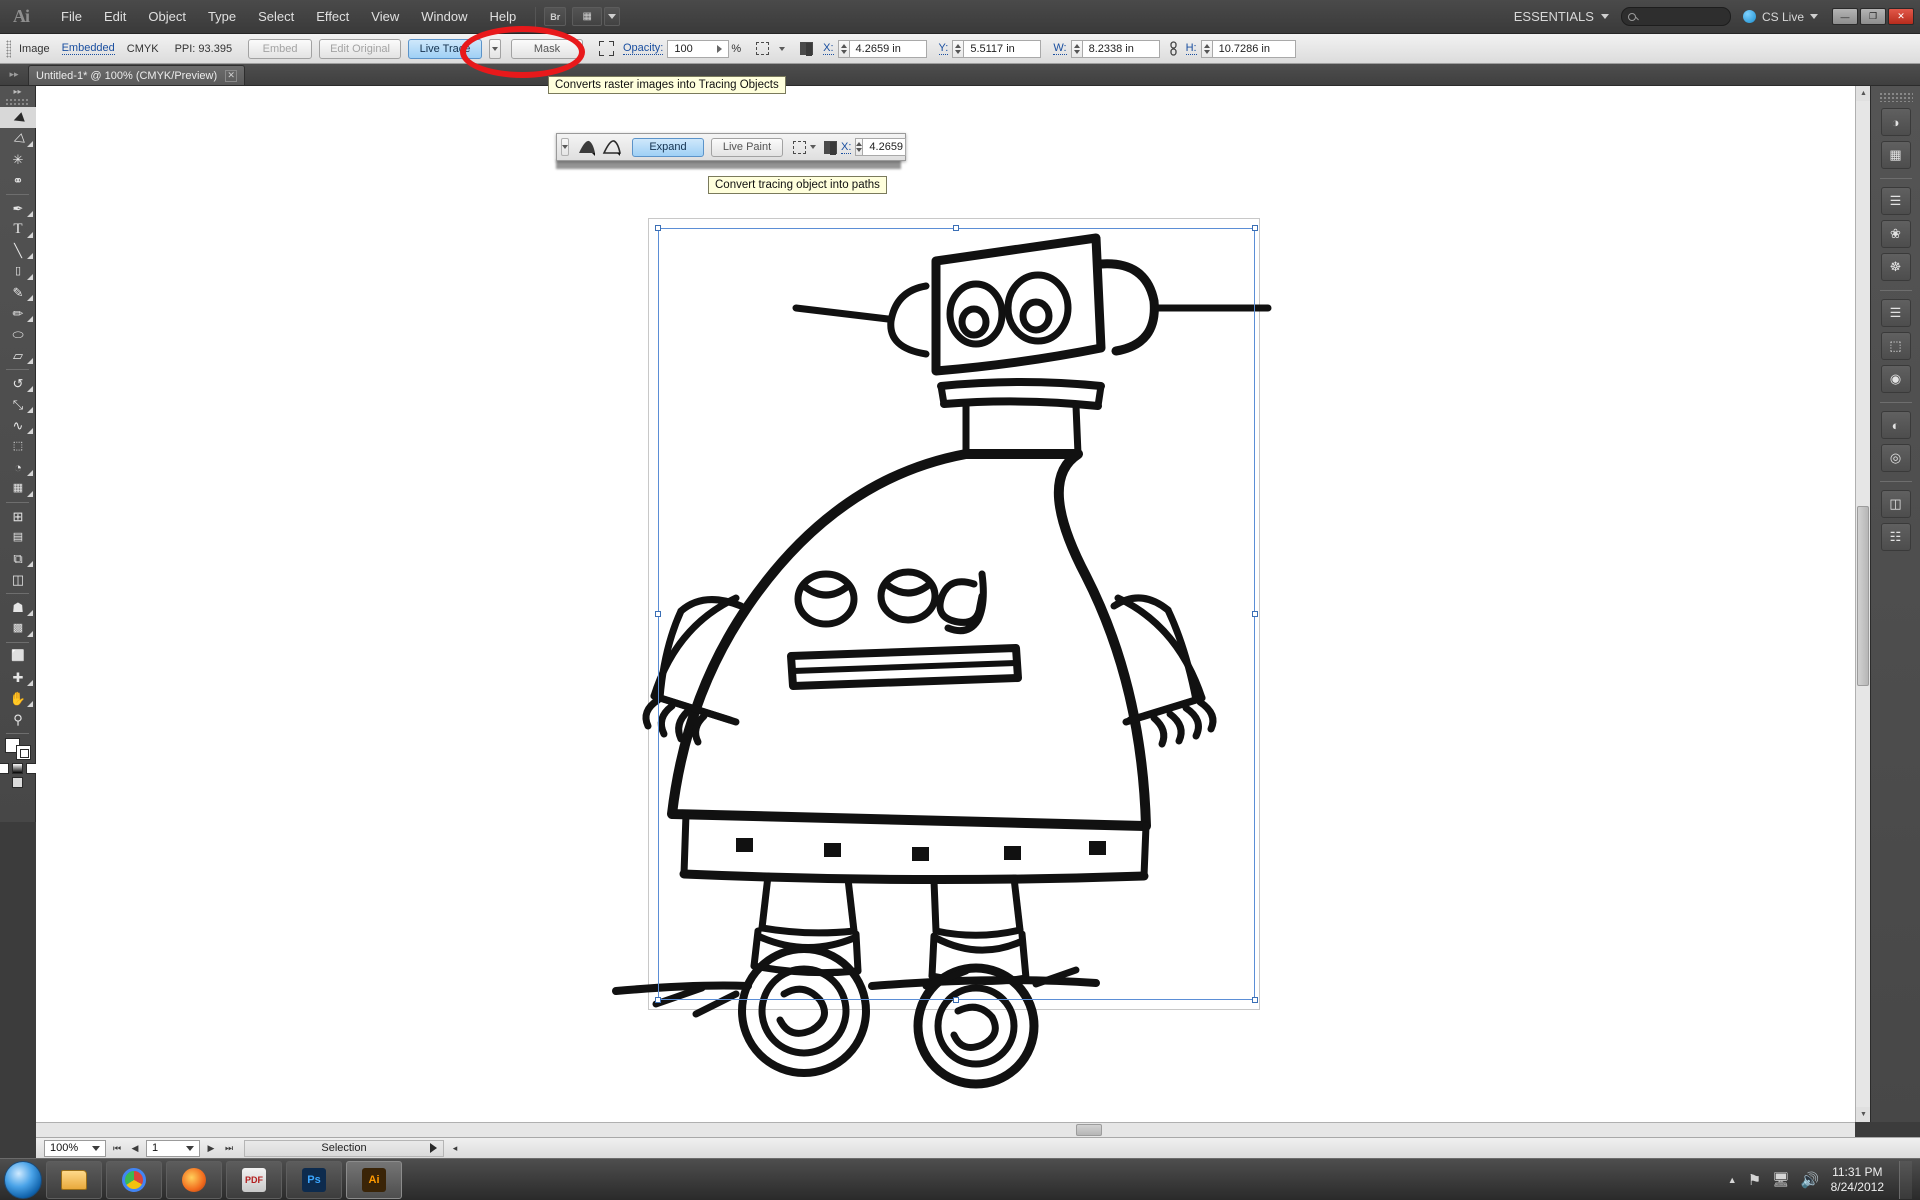  What do you see at coordinates (1845, 16) in the screenshot?
I see `minimize-button: —` at bounding box center [1845, 16].